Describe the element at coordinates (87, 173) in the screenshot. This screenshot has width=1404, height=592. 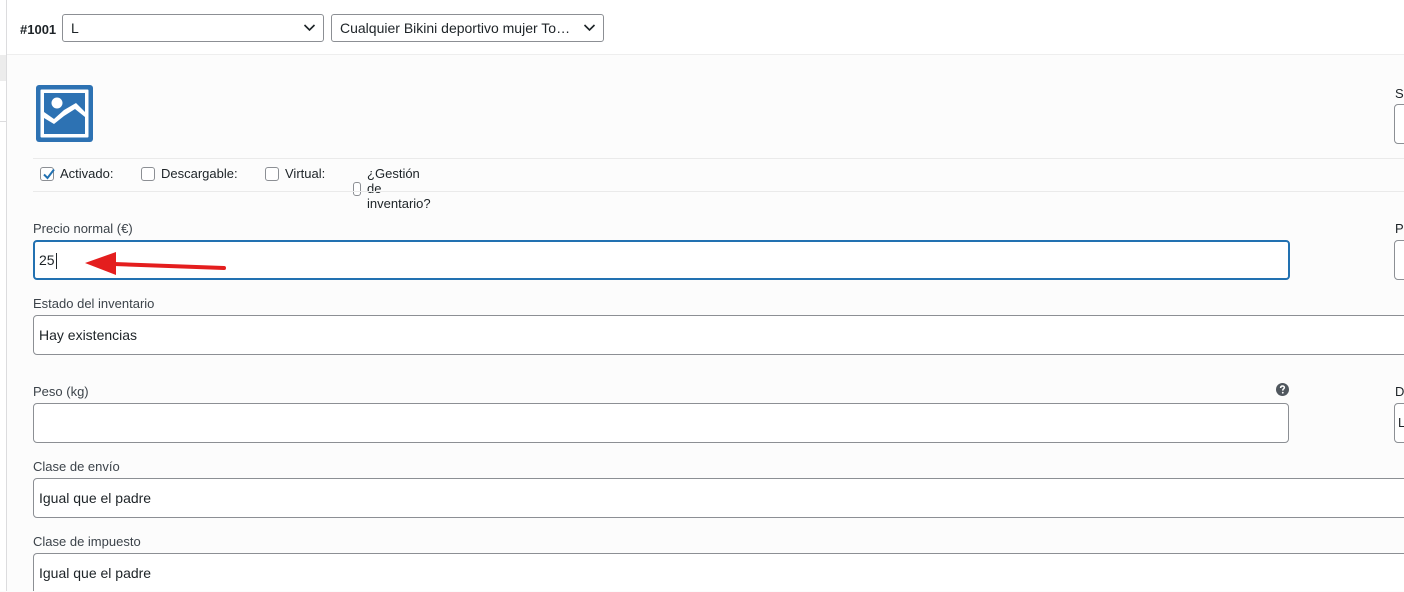
I see `enabled-label: Activado:` at that location.